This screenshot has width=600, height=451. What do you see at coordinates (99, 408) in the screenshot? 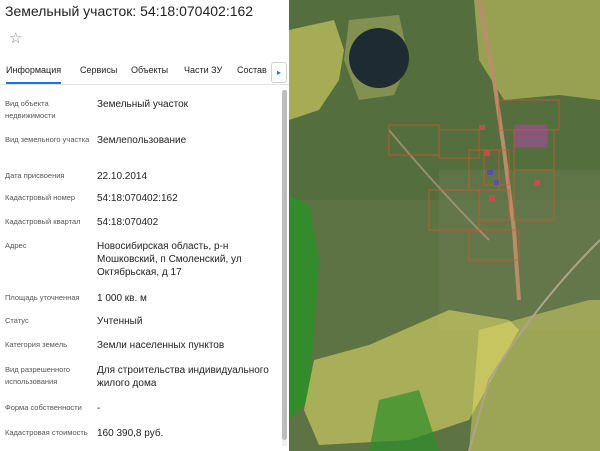
I see `row-value: -` at bounding box center [99, 408].